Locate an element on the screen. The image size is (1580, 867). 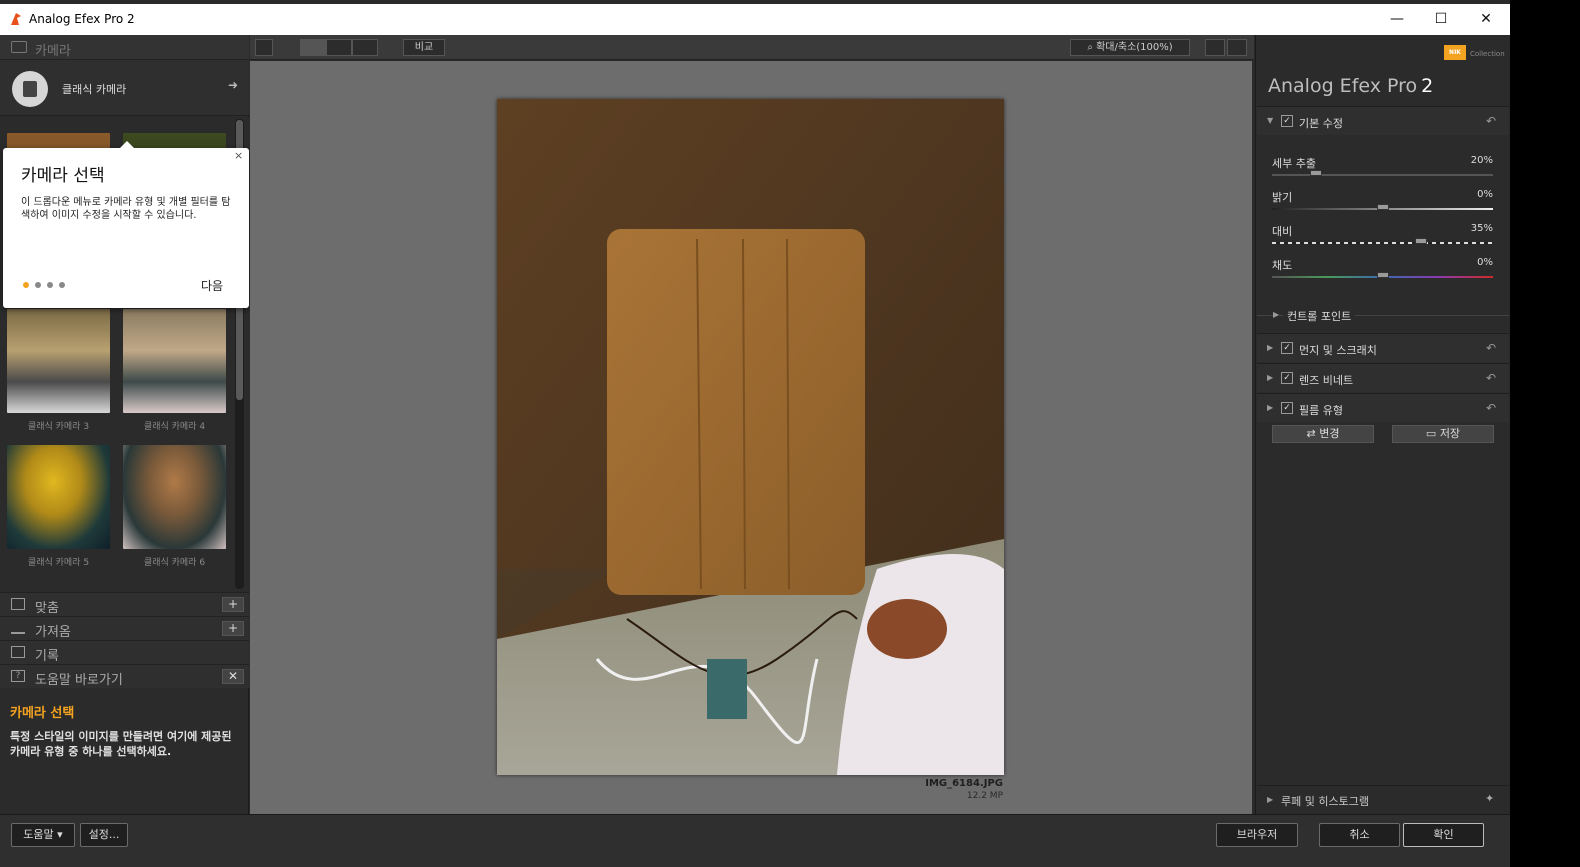
section-imported: 가져옴 + is located at coordinates (124, 628).